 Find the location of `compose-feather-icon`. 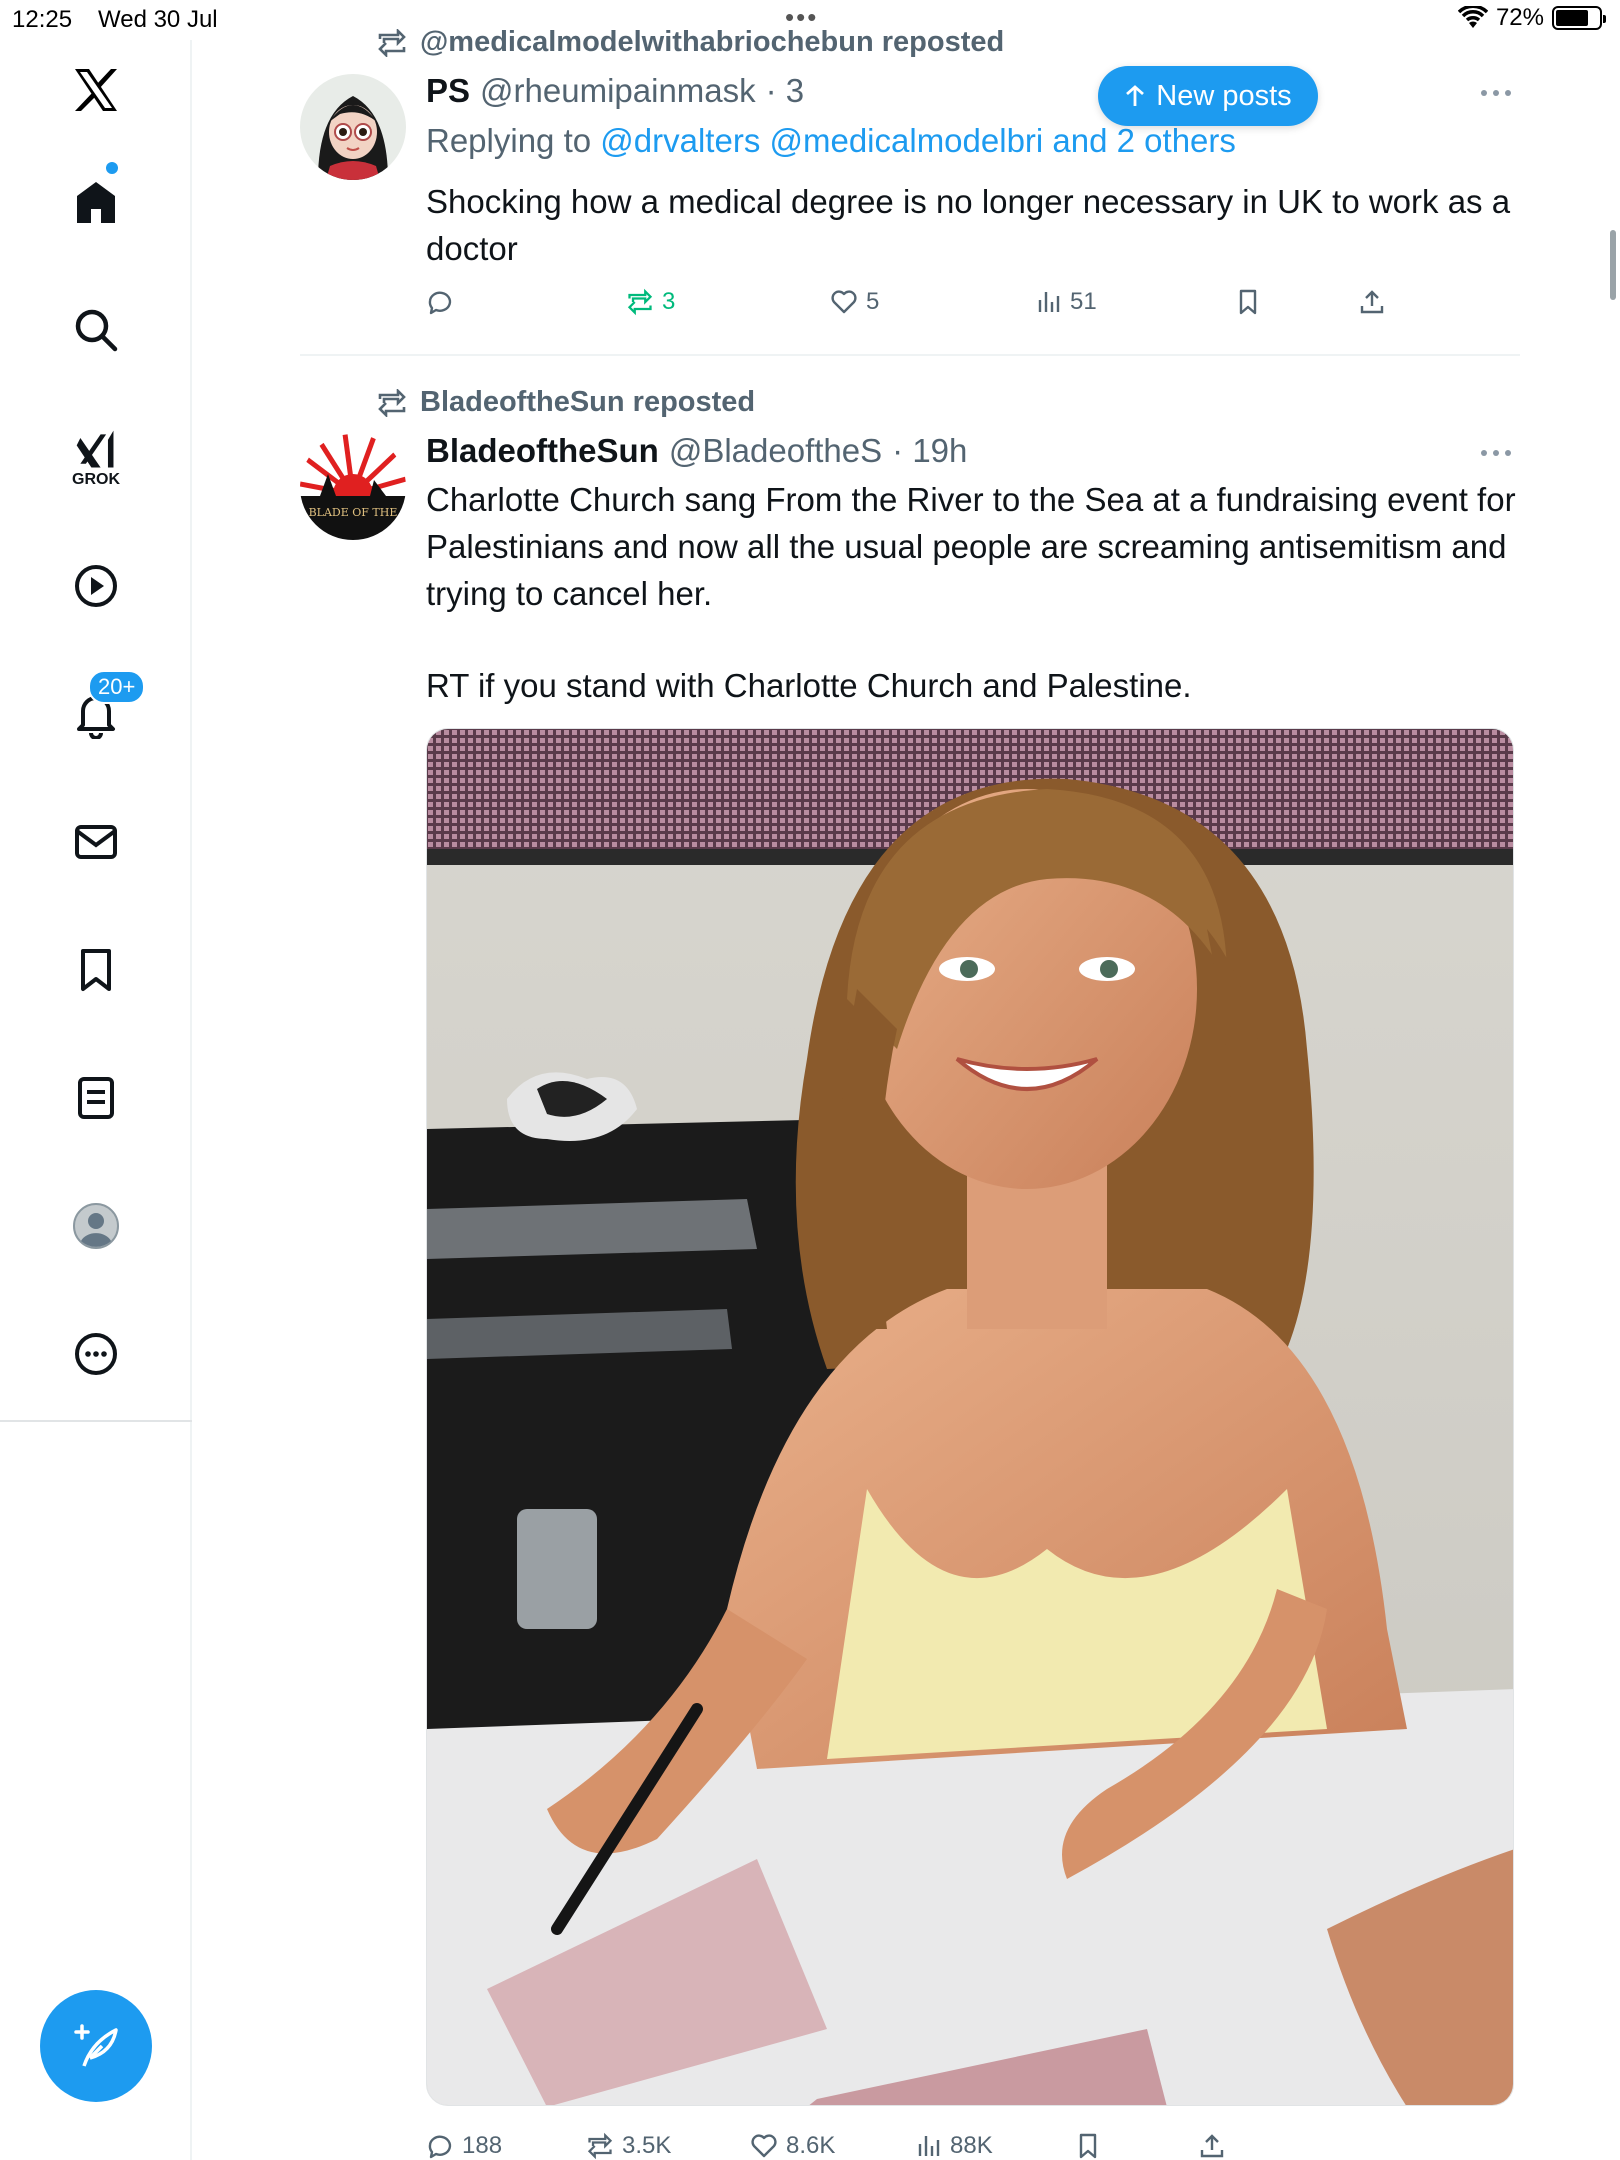

compose-feather-icon is located at coordinates (96, 2045).